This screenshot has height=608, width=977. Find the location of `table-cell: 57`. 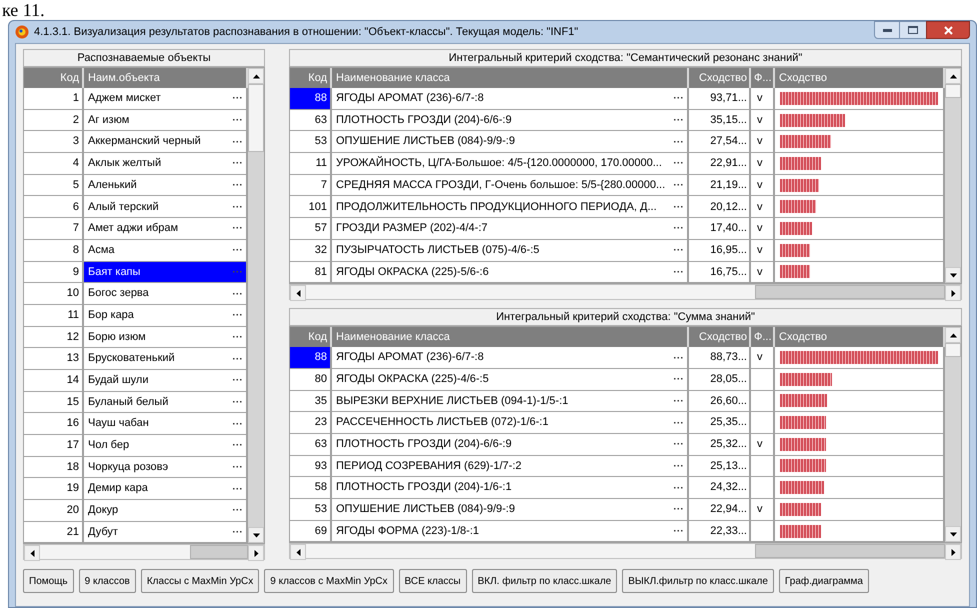

table-cell: 57 is located at coordinates (311, 229).